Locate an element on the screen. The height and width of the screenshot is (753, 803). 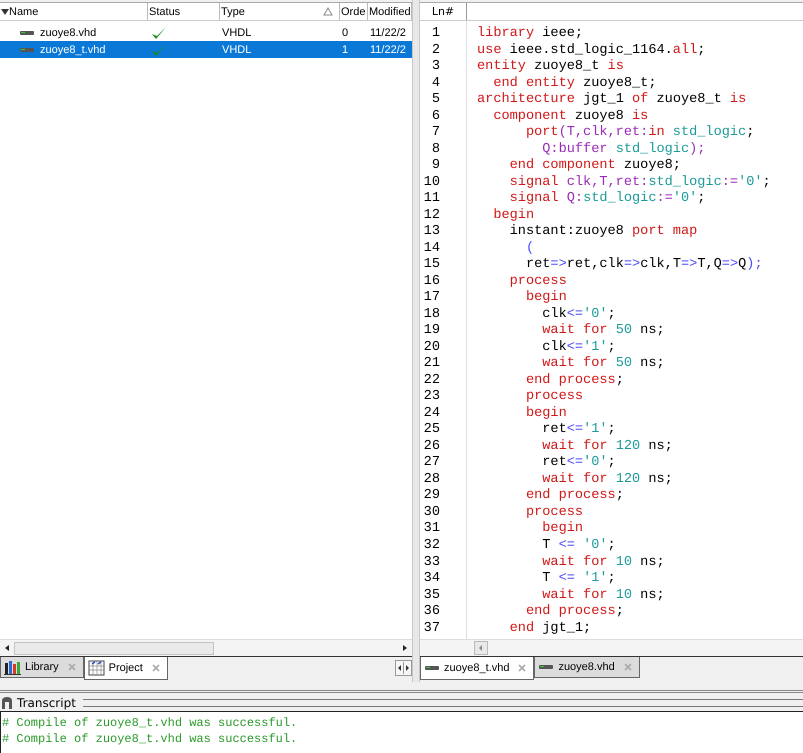
code-line: port(T,clk,ret:in std_logic; is located at coordinates (640, 133).